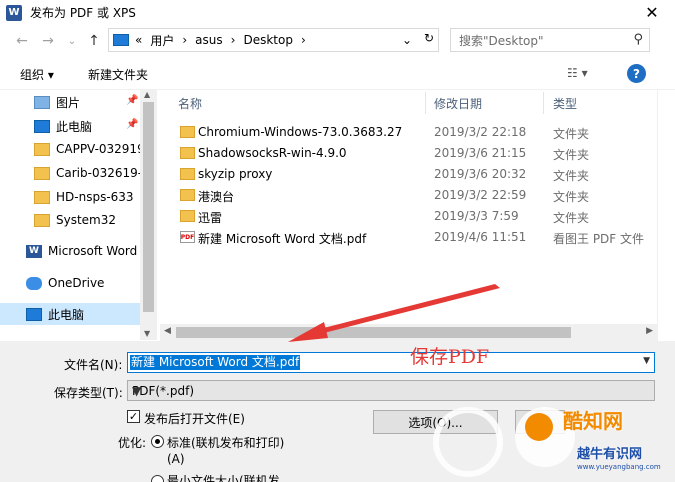 The width and height of the screenshot is (675, 482). I want to click on nav-item-pictures: 图片 📌, so click(70, 102).